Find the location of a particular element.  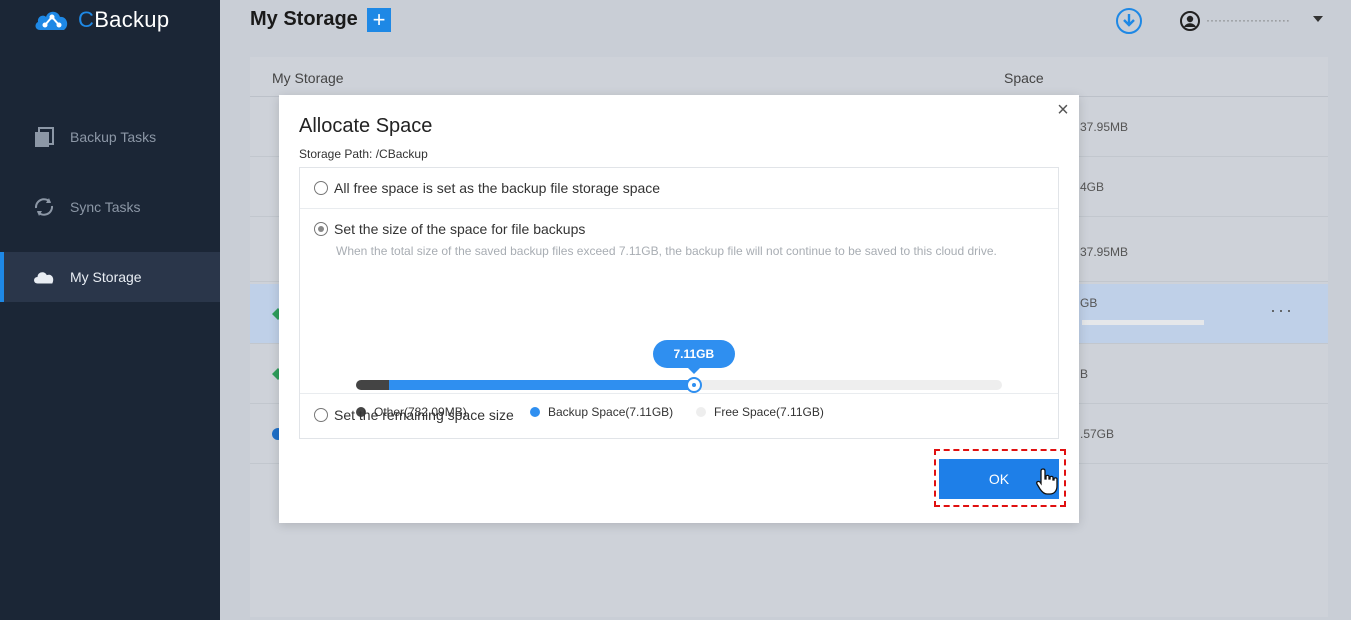

row-space: 4GB is located at coordinates (1092, 187).